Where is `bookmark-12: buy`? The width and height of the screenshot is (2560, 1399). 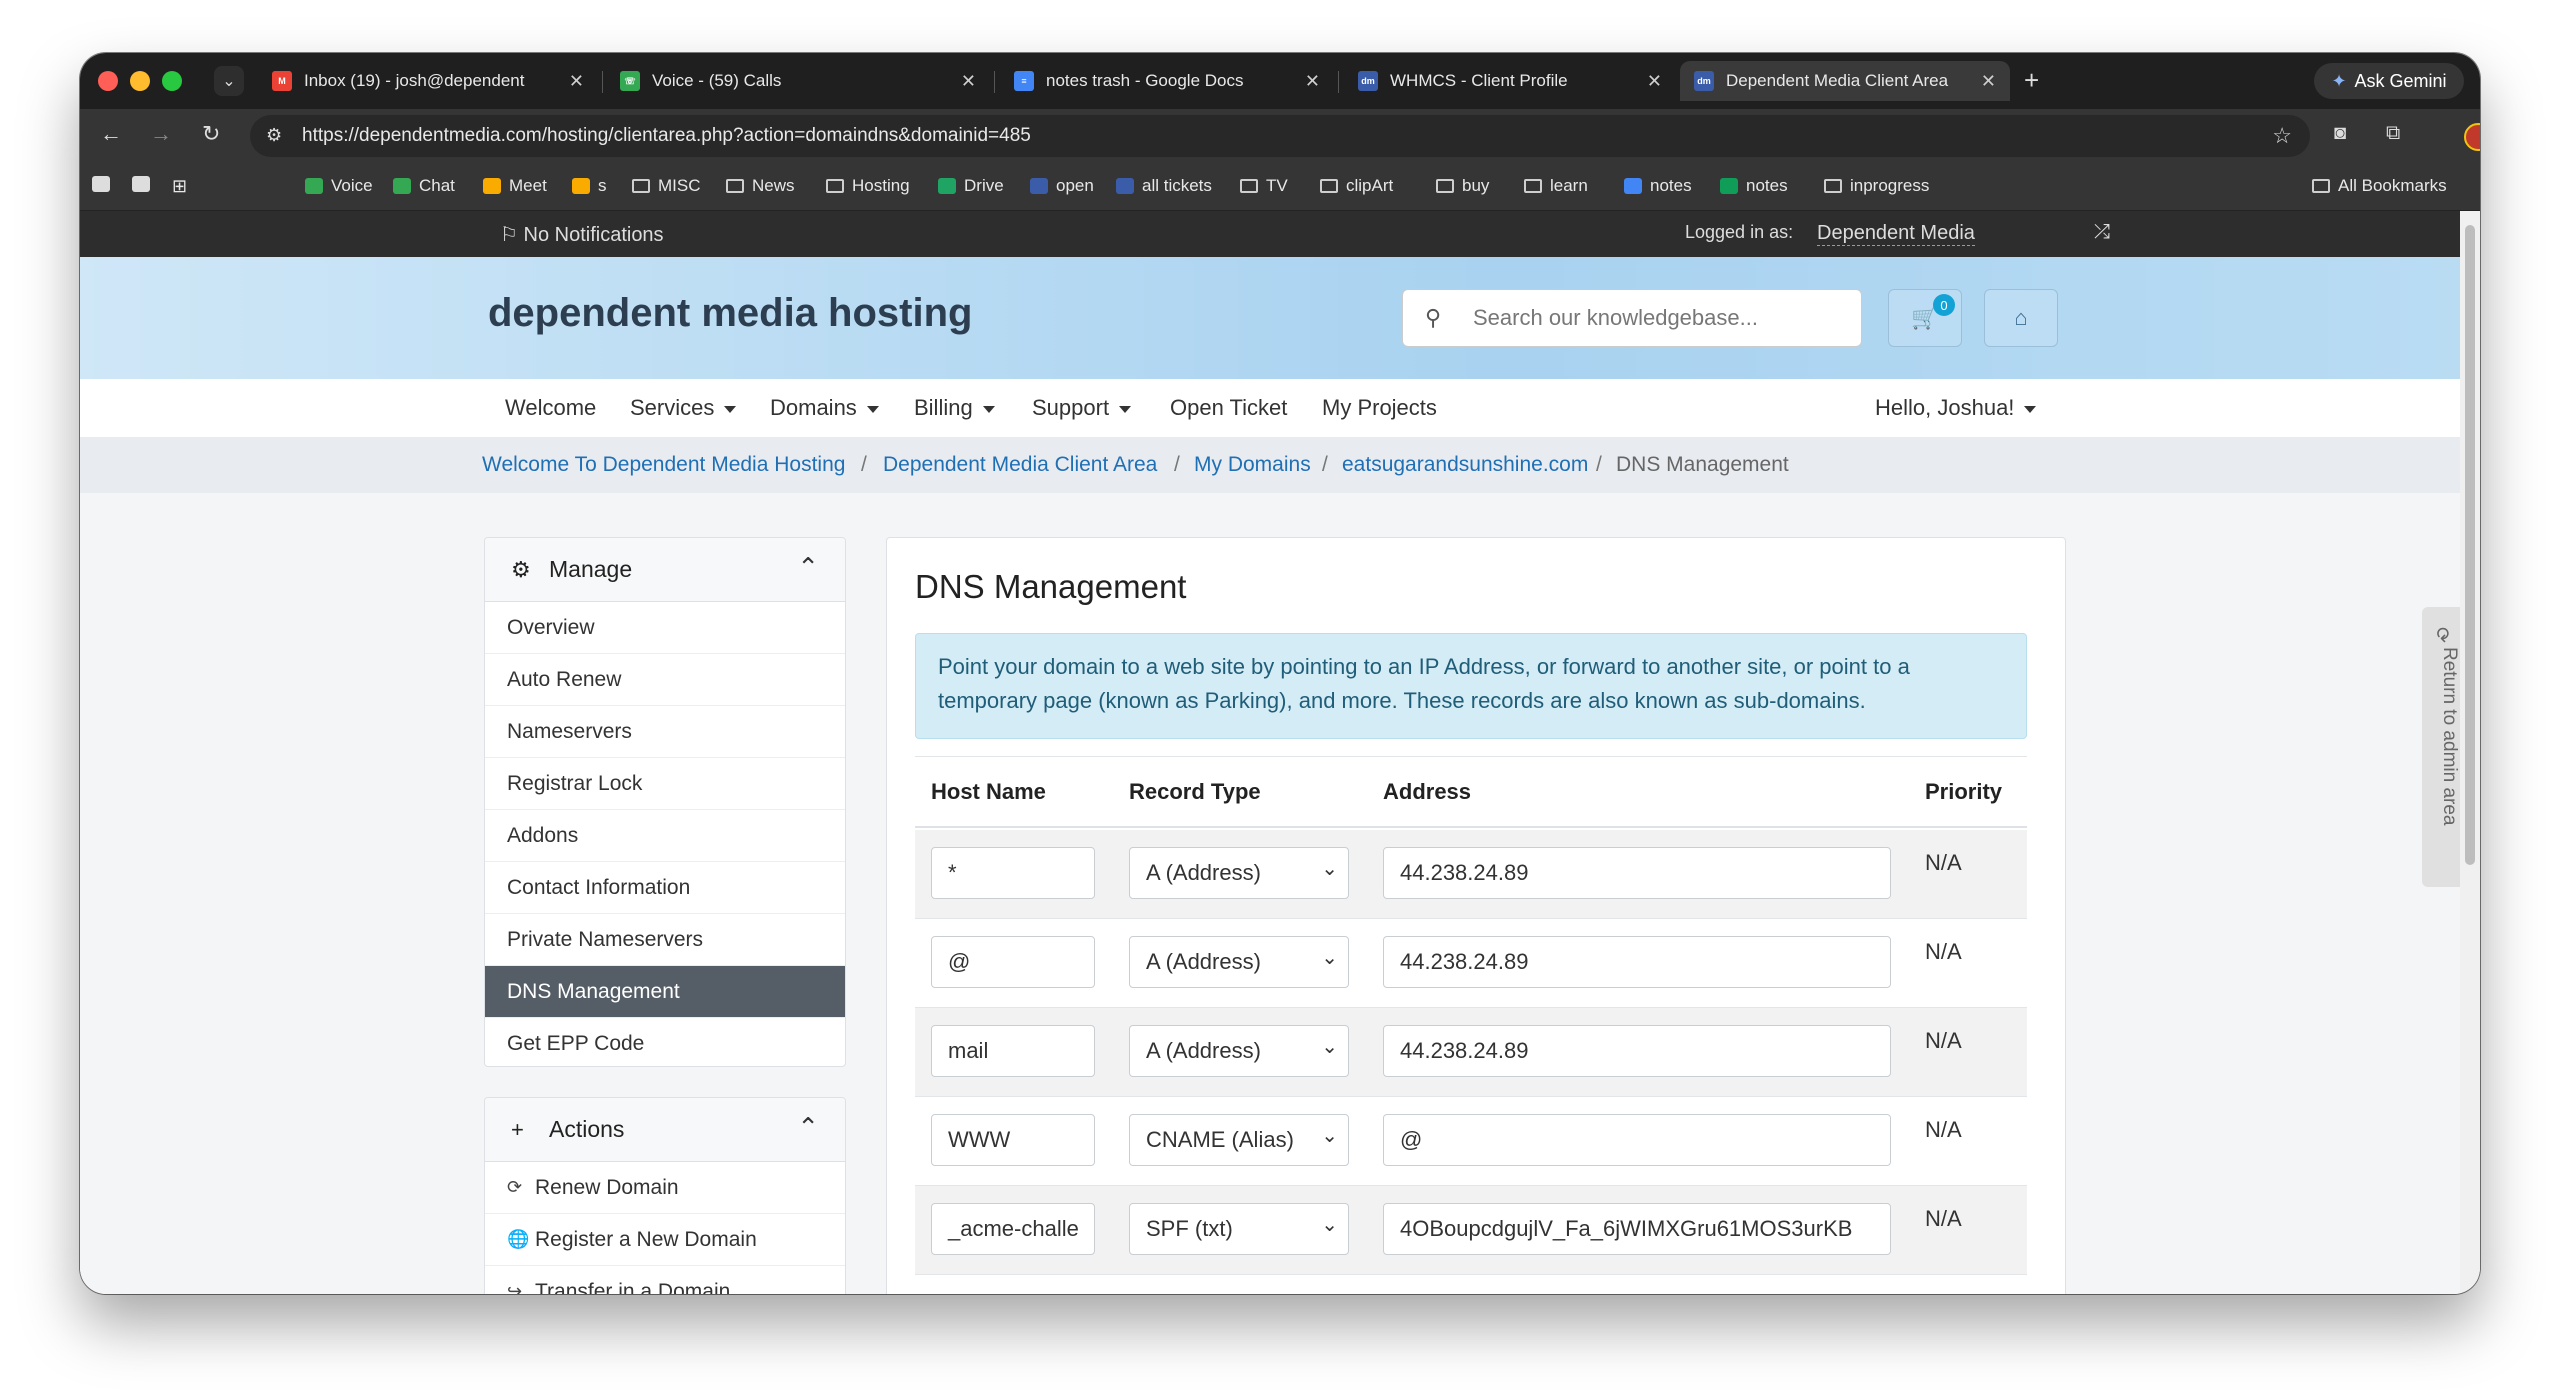
bookmark-12: buy is located at coordinates (1462, 186).